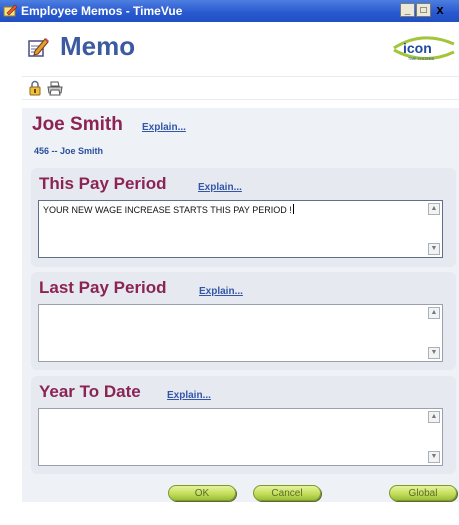  Describe the element at coordinates (10, 10) in the screenshot. I see `app-icon` at that location.